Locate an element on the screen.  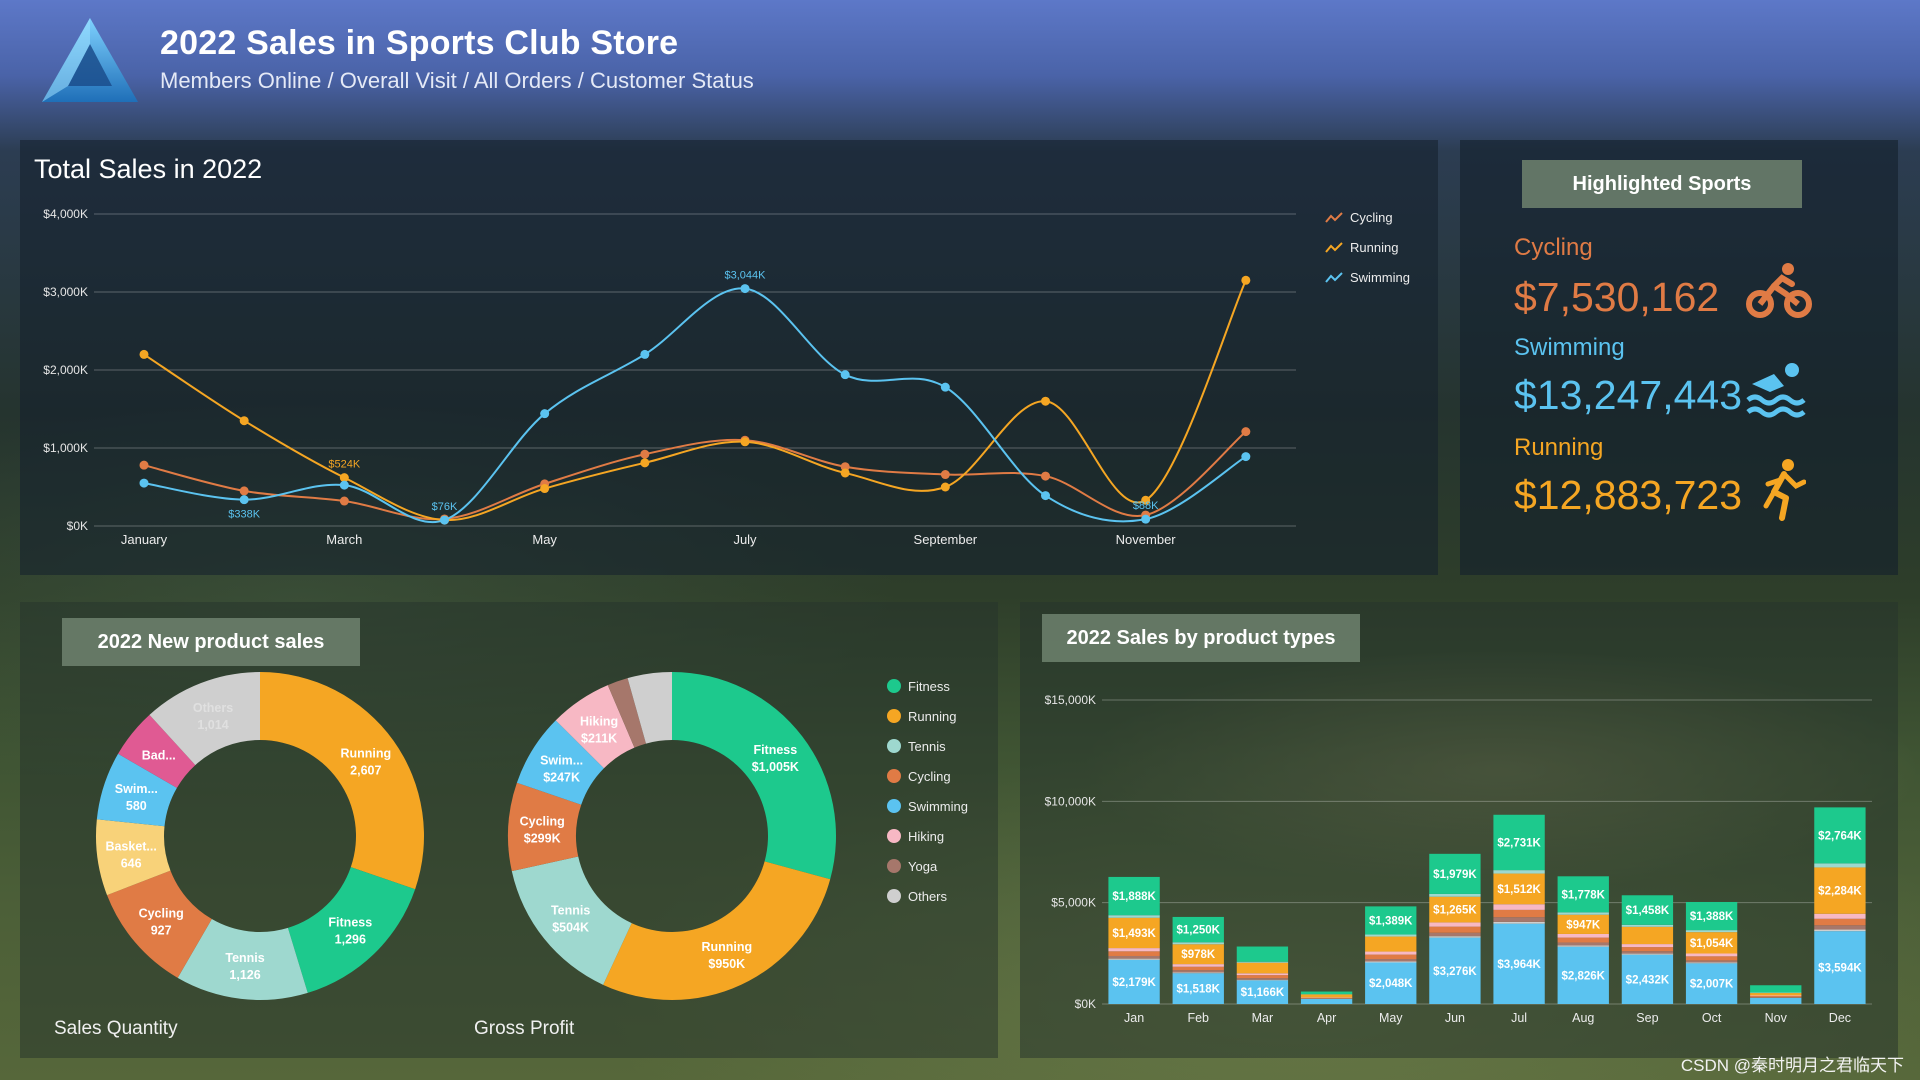
slice-value: 1,126 is located at coordinates (244, 975).